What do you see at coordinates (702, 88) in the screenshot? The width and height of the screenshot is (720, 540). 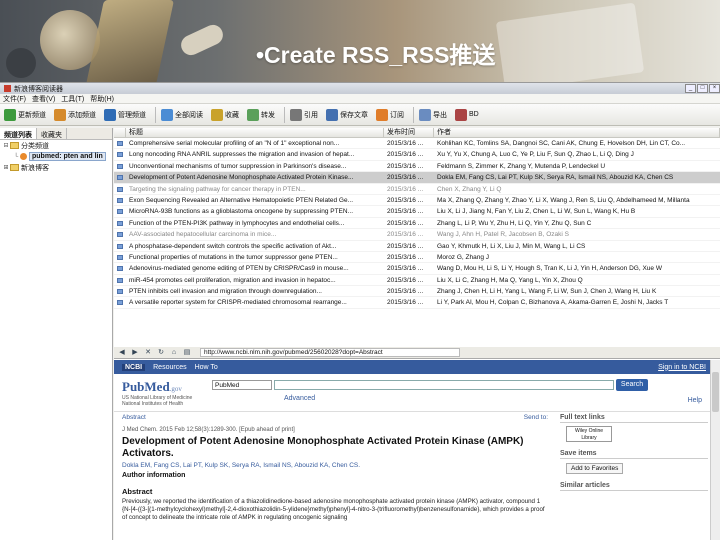 I see `maximize-button: □` at bounding box center [702, 88].